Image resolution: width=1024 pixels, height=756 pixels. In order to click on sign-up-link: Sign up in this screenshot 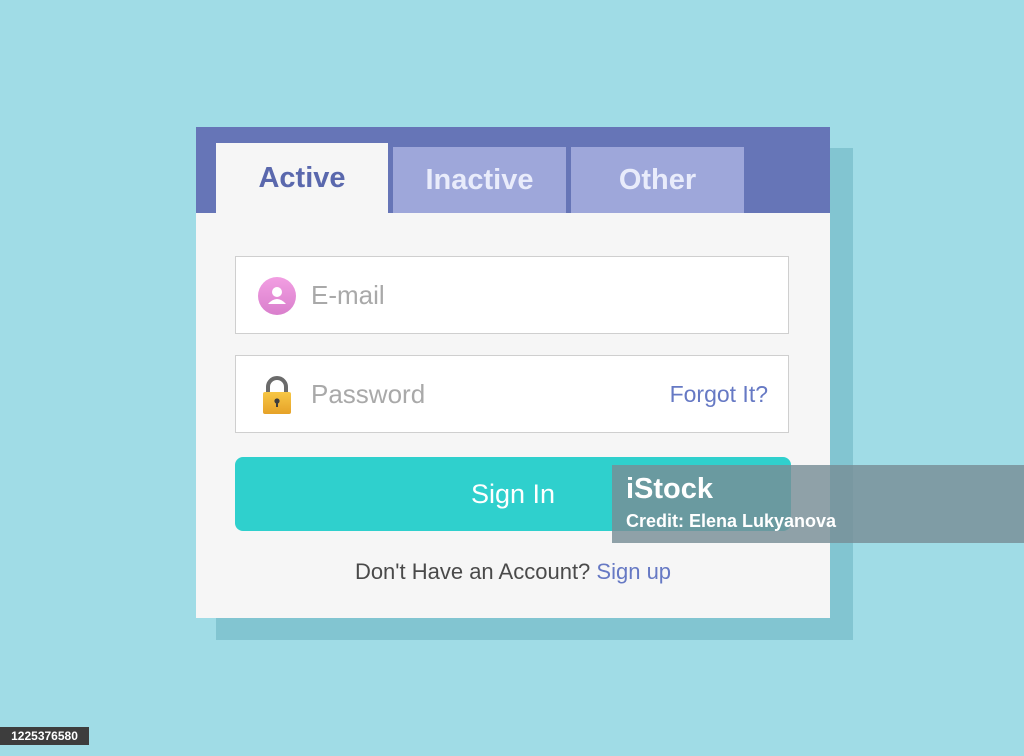, I will do `click(633, 571)`.